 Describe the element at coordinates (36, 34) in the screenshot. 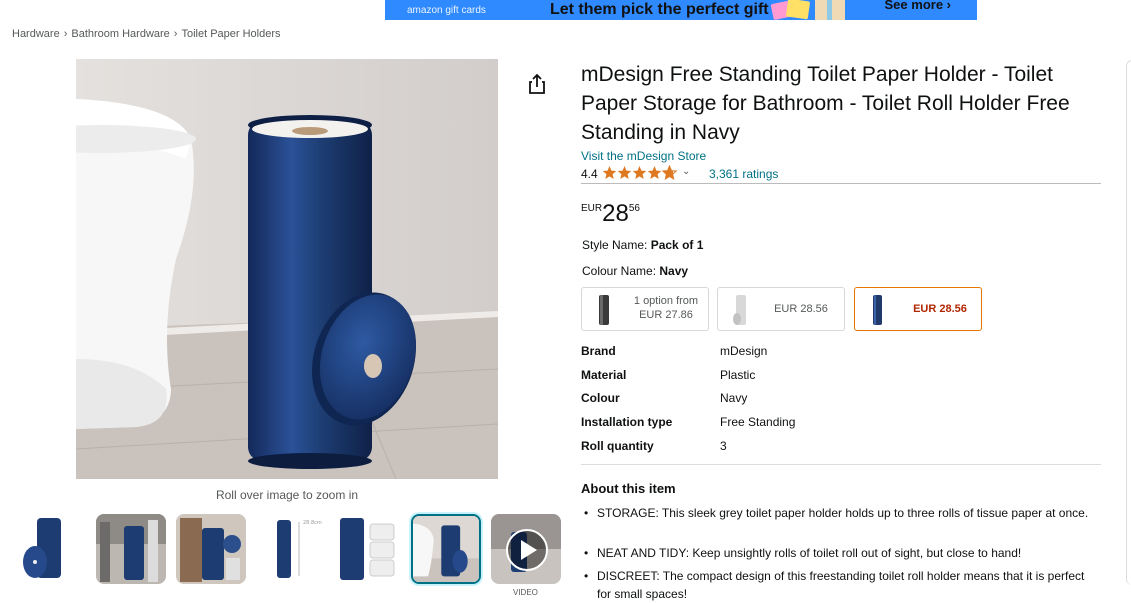

I see `breadcrumb-hardware: Hardware` at that location.